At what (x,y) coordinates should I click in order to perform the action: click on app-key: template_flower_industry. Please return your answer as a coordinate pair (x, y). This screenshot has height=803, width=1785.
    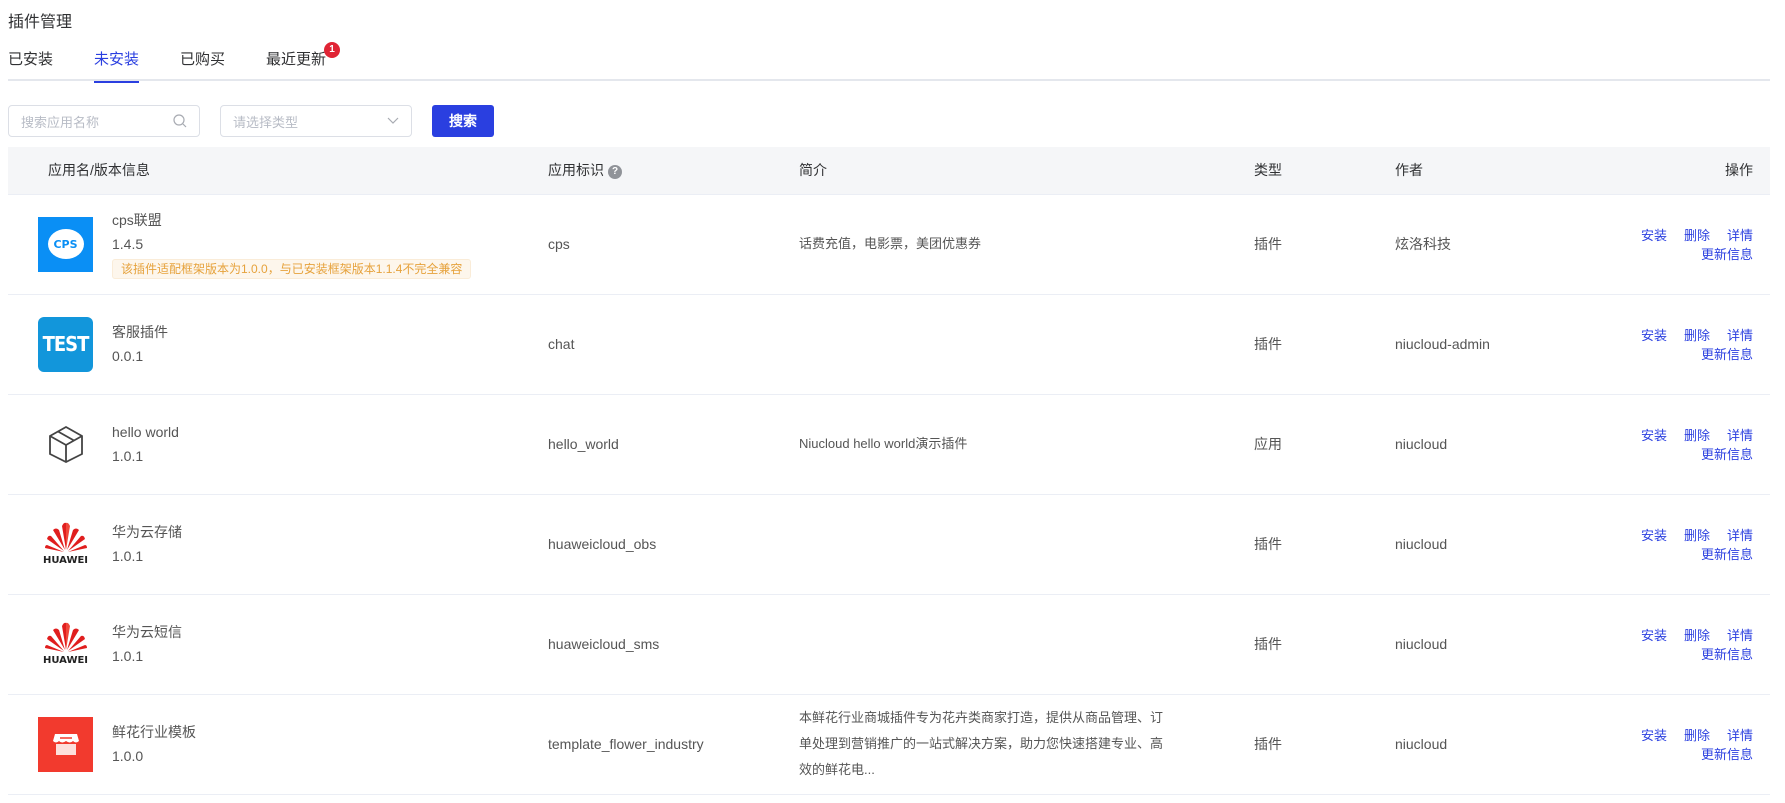
    Looking at the image, I should click on (673, 744).